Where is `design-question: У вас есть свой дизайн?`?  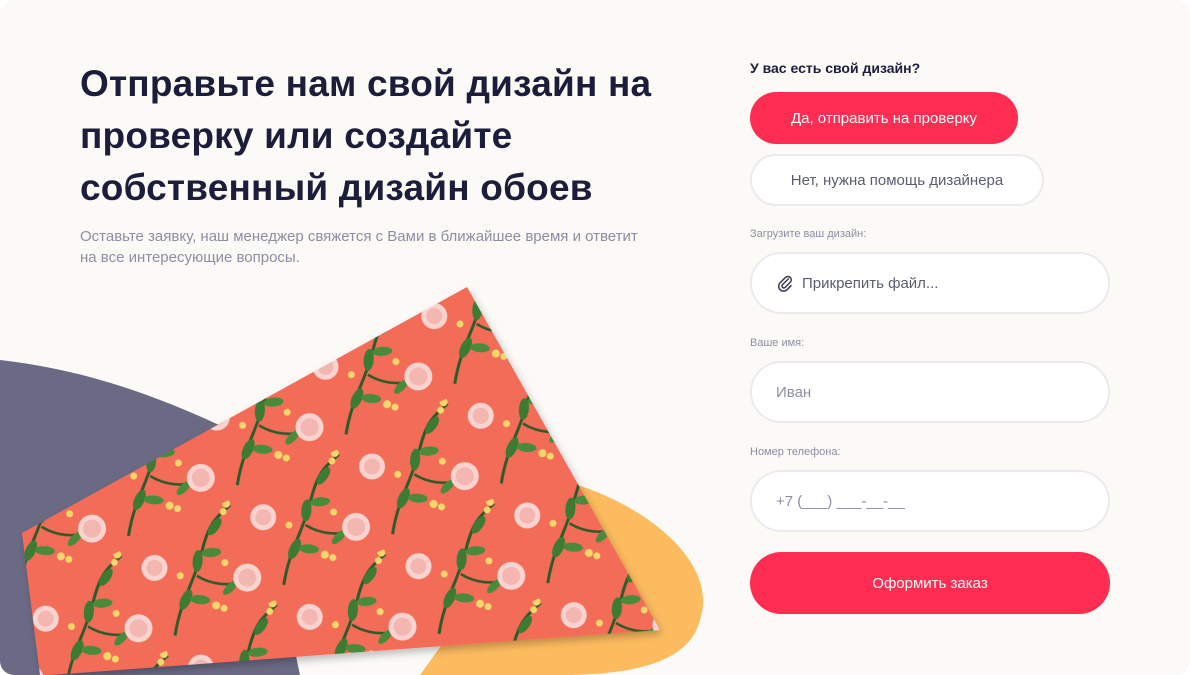
design-question: У вас есть свой дизайн? is located at coordinates (835, 68).